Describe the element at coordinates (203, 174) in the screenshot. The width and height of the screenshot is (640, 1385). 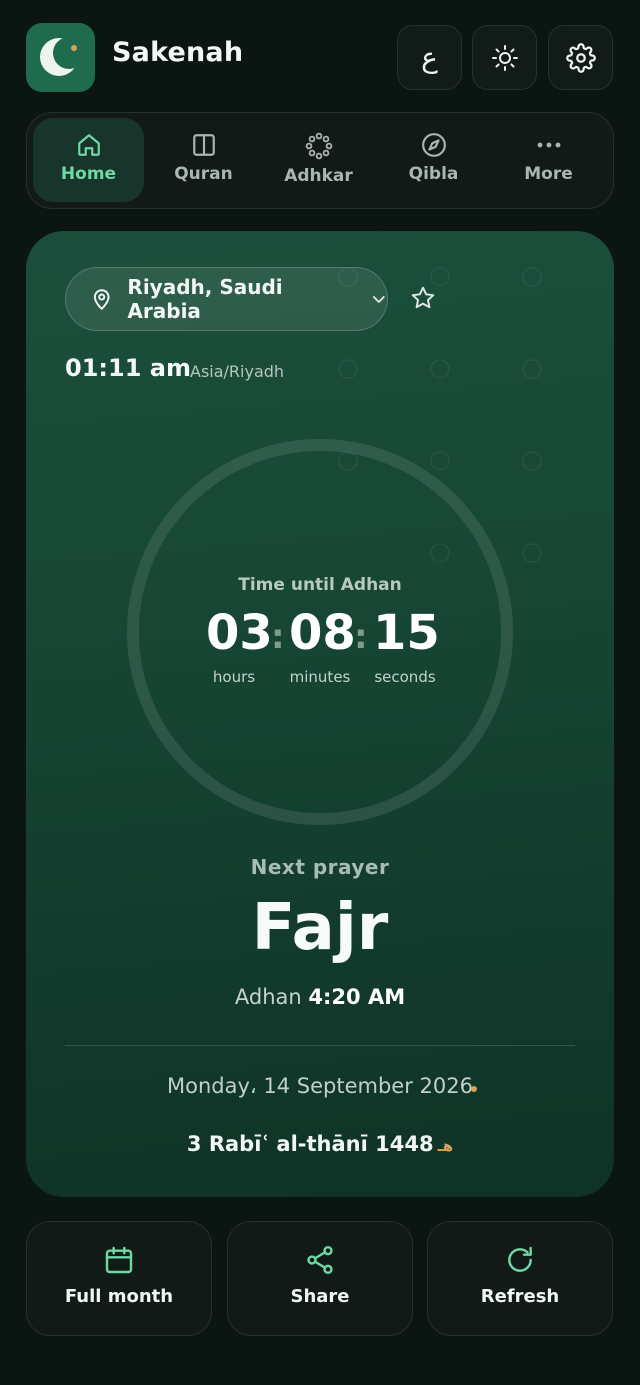
I see `nav-item-label: Quran` at that location.